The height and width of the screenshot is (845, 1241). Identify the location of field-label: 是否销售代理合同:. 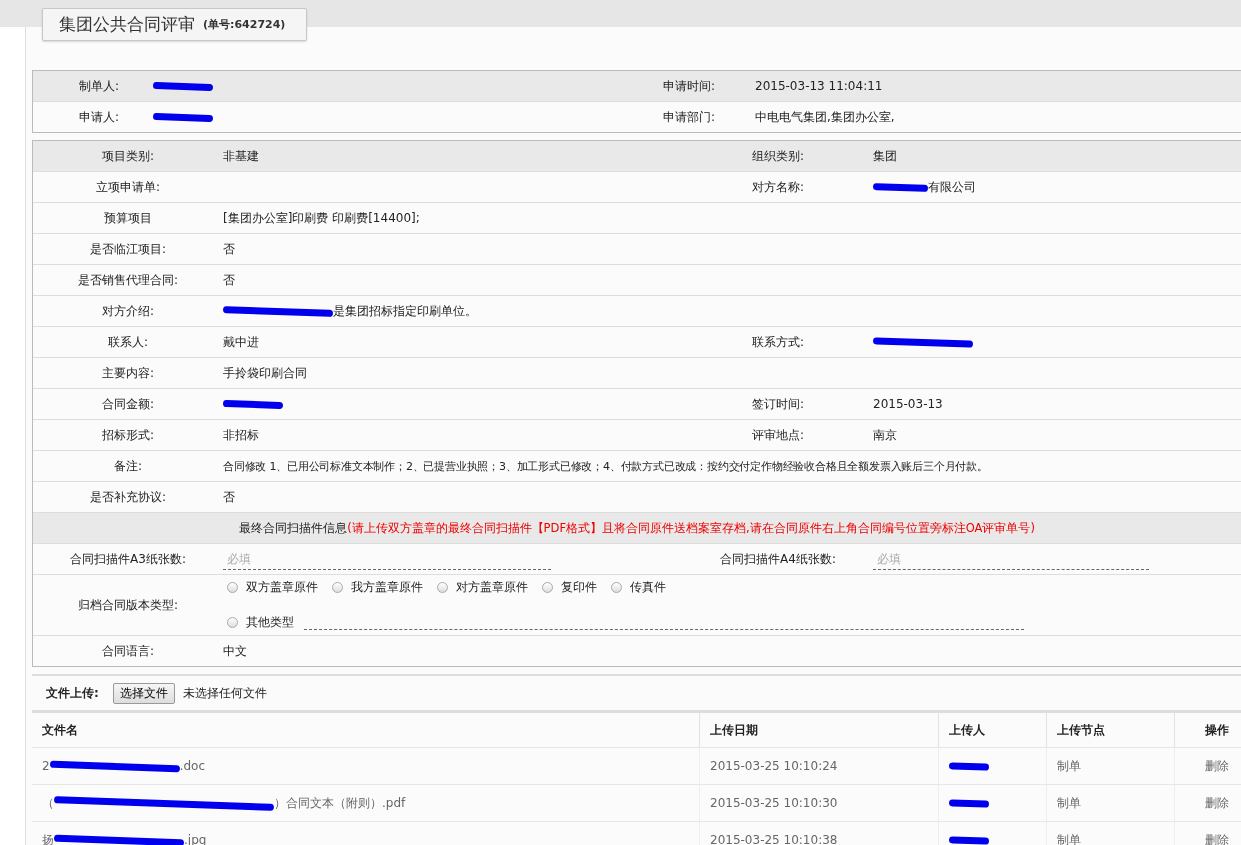
(127, 280).